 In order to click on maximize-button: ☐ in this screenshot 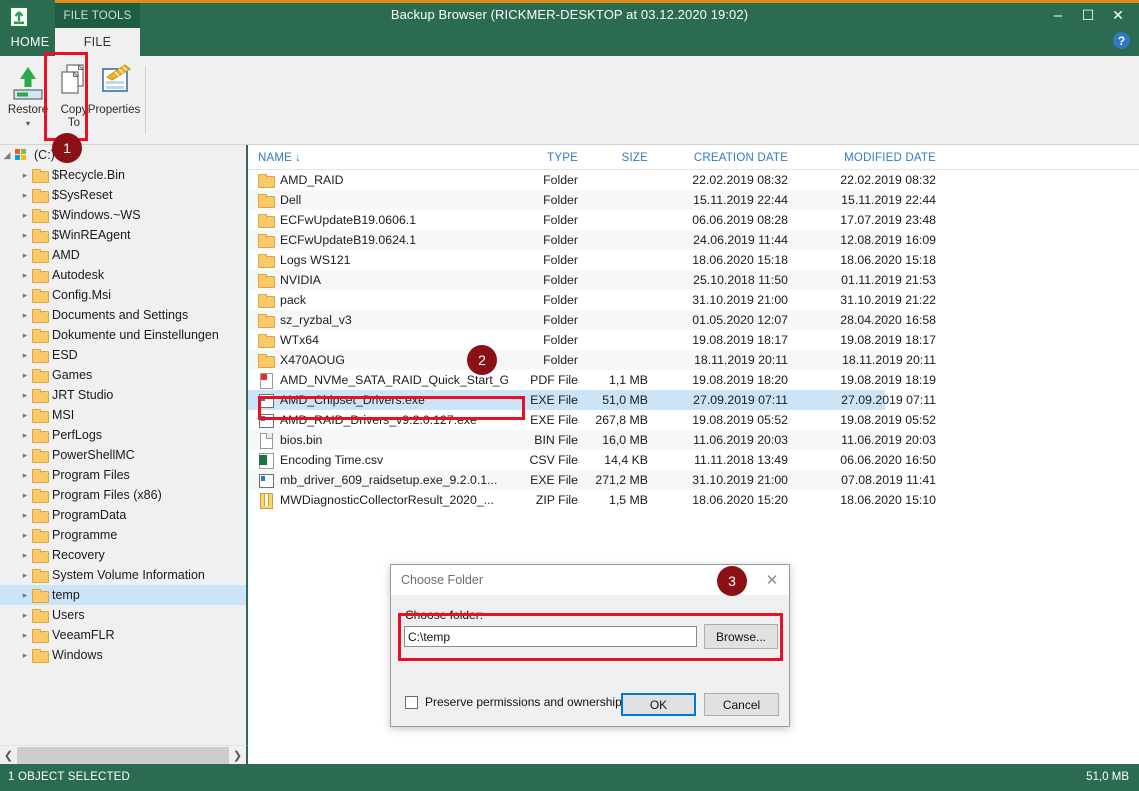, I will do `click(1088, 15)`.